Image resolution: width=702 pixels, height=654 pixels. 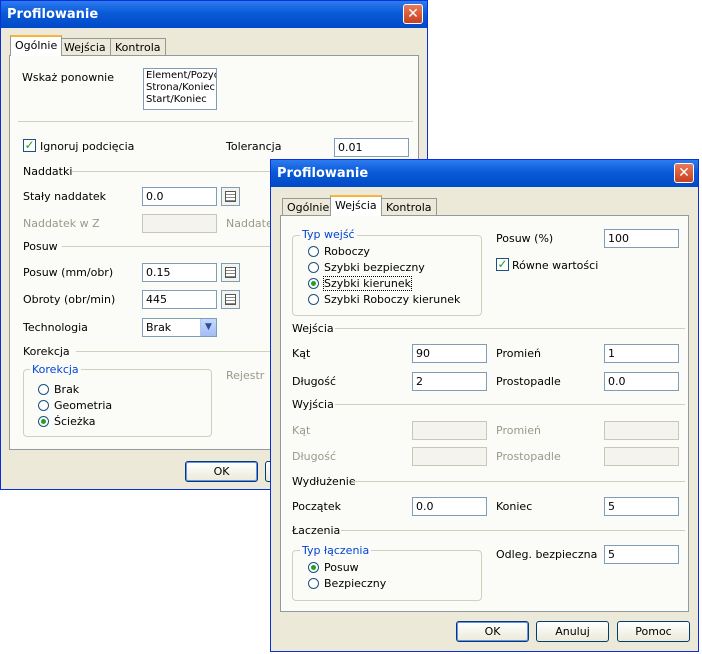 What do you see at coordinates (53, 14) in the screenshot?
I see `back-title: Profilowanie` at bounding box center [53, 14].